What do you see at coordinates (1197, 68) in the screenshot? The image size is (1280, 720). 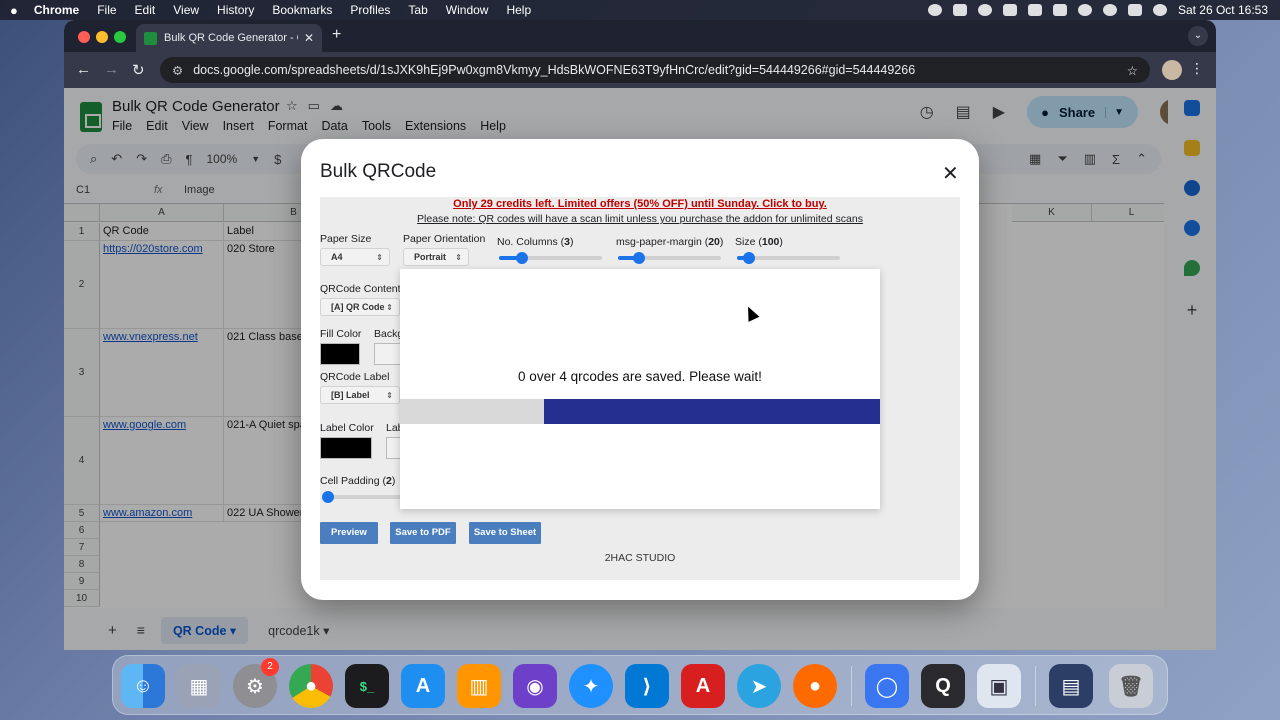 I see `browser-menu-icon: ⋮` at bounding box center [1197, 68].